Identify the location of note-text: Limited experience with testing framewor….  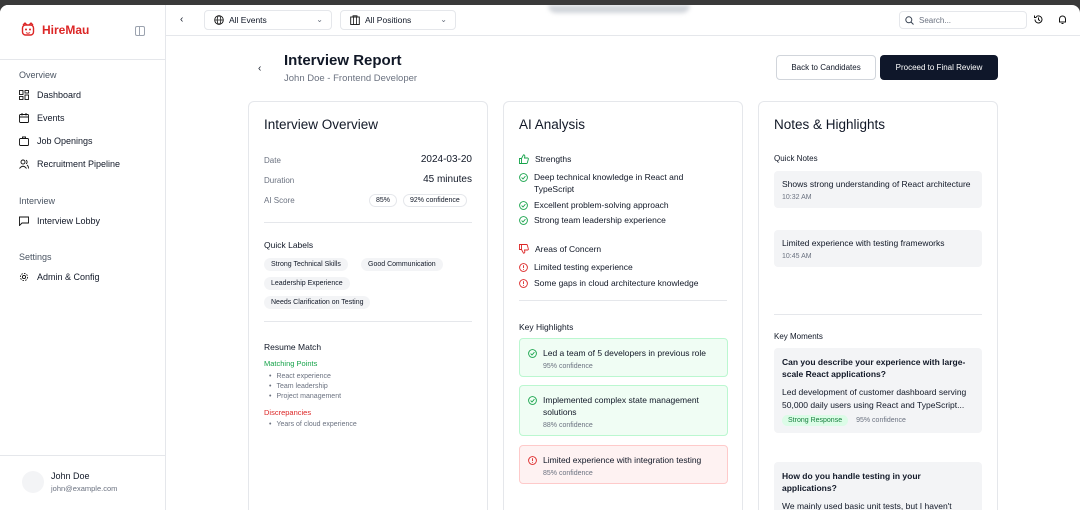
(863, 243).